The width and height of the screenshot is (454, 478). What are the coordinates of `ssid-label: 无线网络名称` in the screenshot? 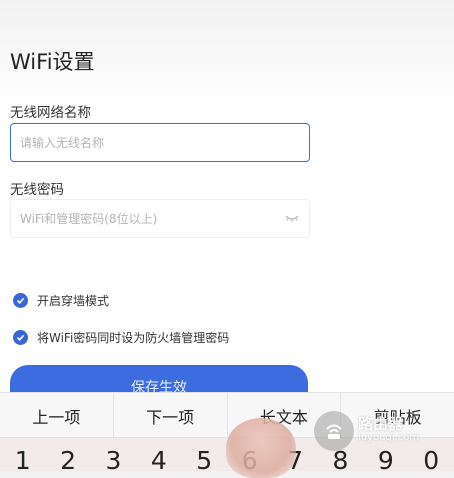 It's located at (50, 113).